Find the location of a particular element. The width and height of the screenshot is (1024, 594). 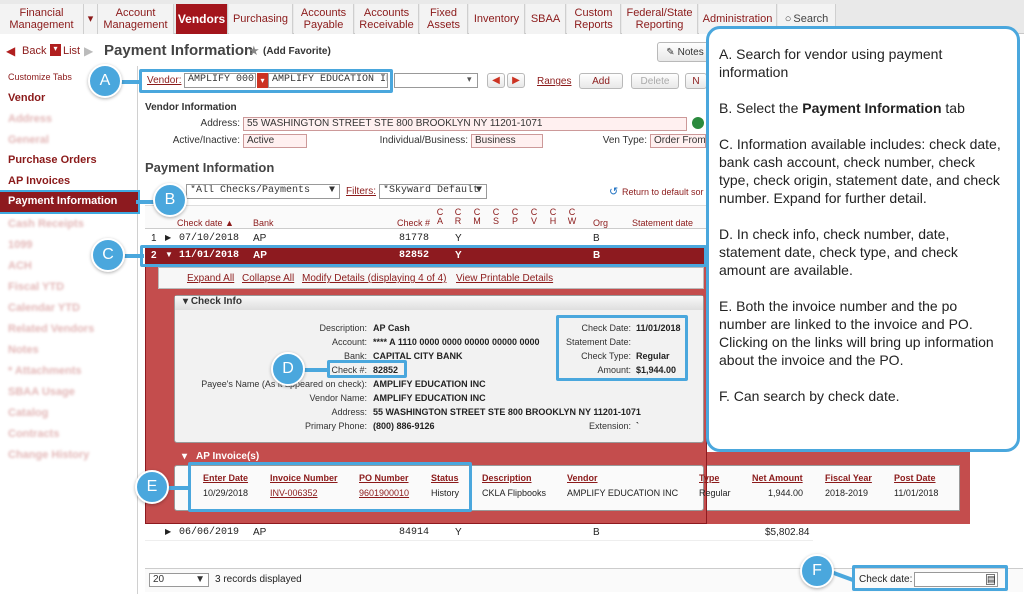

modify-details-link: Modify Details (displaying 4 of 4) is located at coordinates (374, 278).